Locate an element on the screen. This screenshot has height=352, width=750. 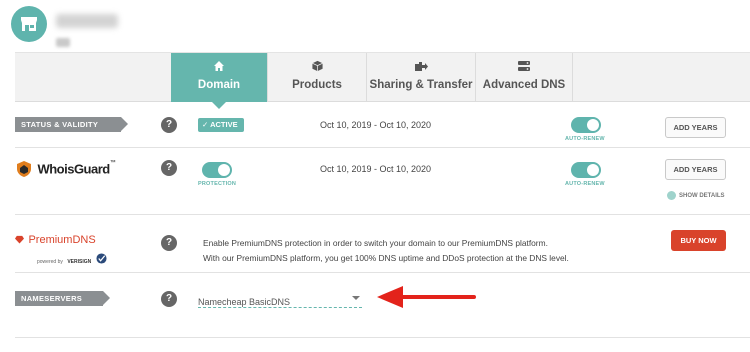
whoisguard-add-years-button: ADD YEARS is located at coordinates (695, 169).